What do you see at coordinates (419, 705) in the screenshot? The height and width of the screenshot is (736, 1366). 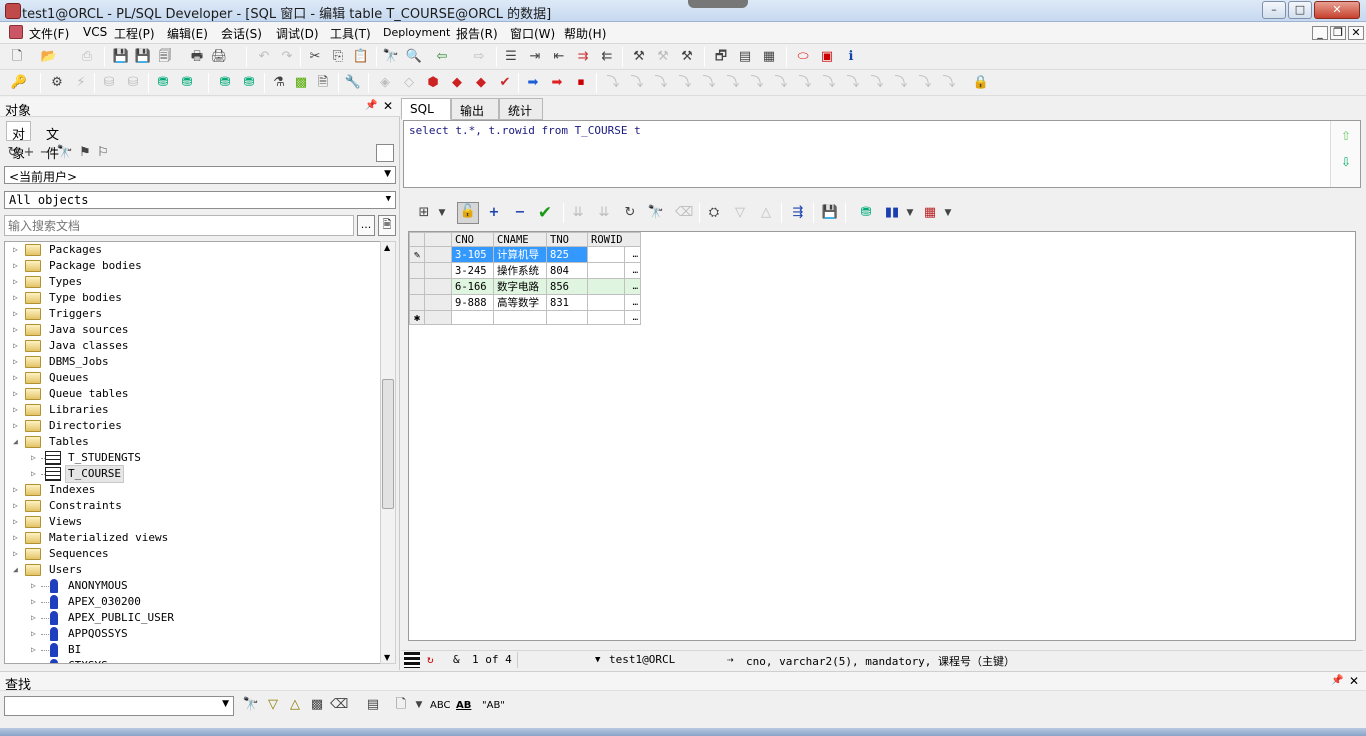 I see `find-scope-dropdown-icon: ▼` at bounding box center [419, 705].